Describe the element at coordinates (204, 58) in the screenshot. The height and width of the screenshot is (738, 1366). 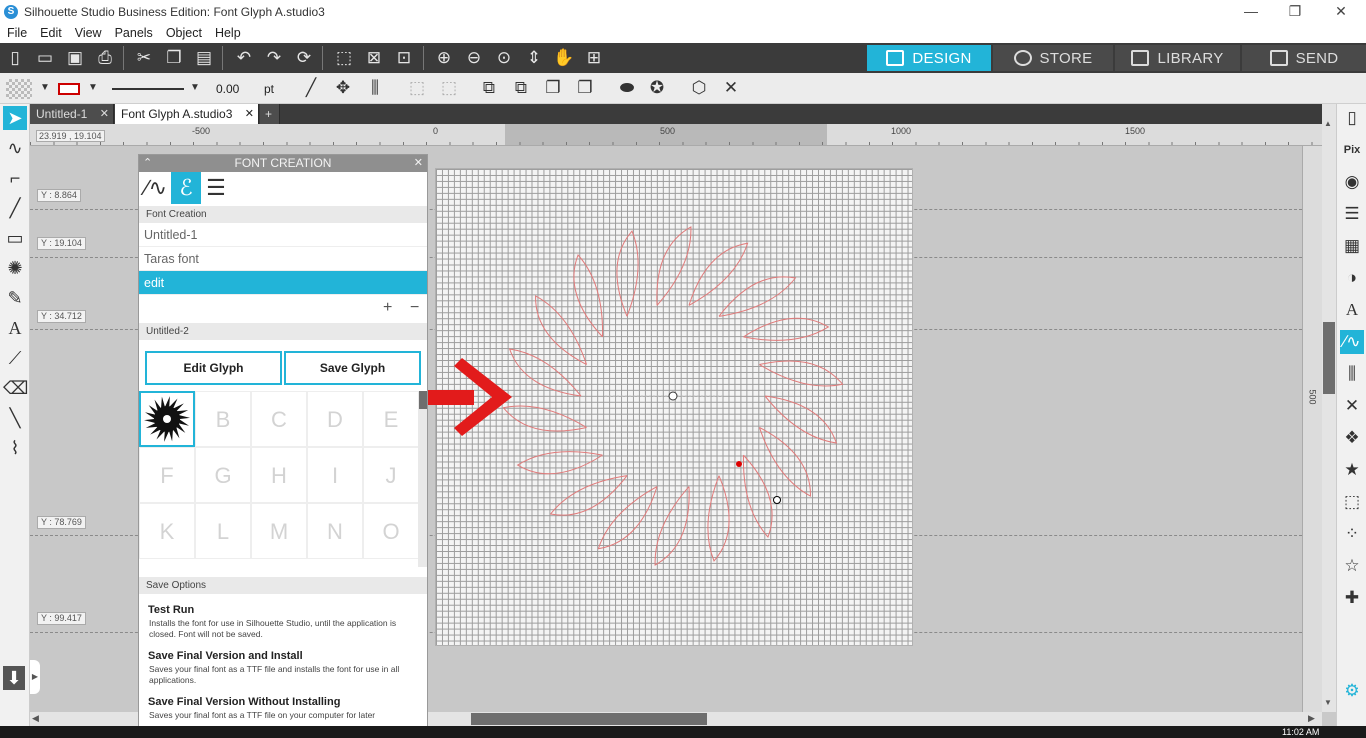
I see `paste-icon: ▤` at that location.